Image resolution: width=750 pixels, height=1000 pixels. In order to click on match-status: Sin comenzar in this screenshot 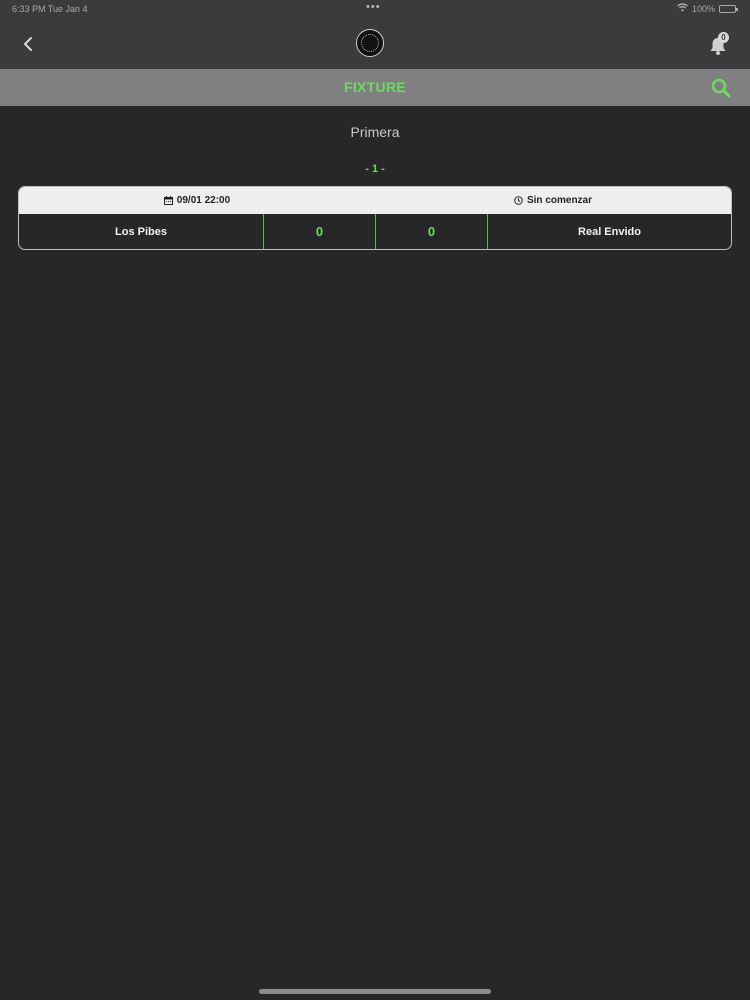, I will do `click(553, 200)`.